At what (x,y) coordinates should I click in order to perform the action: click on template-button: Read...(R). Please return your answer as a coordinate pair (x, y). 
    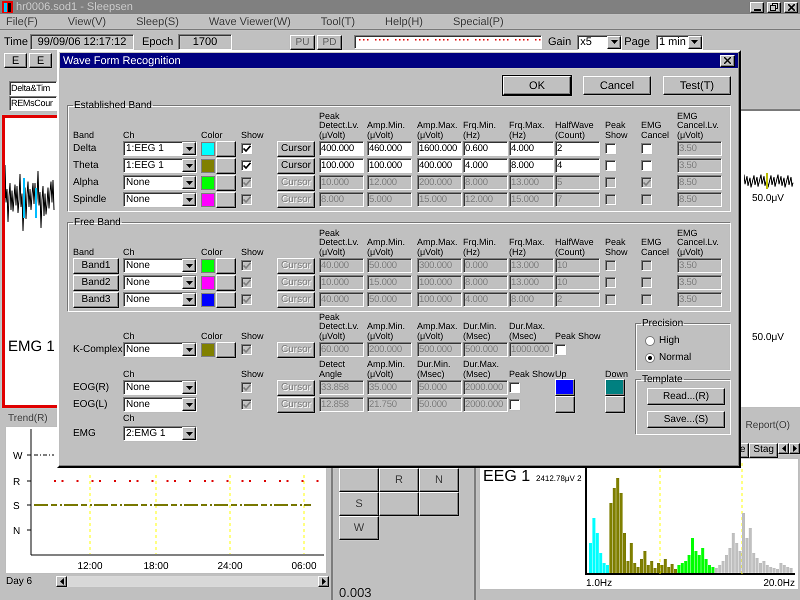
    Looking at the image, I should click on (686, 396).